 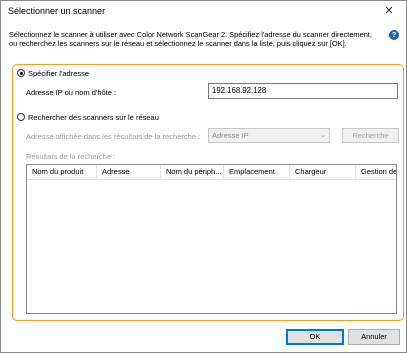 I want to click on display-address-value: Adresse IP, so click(x=230, y=135).